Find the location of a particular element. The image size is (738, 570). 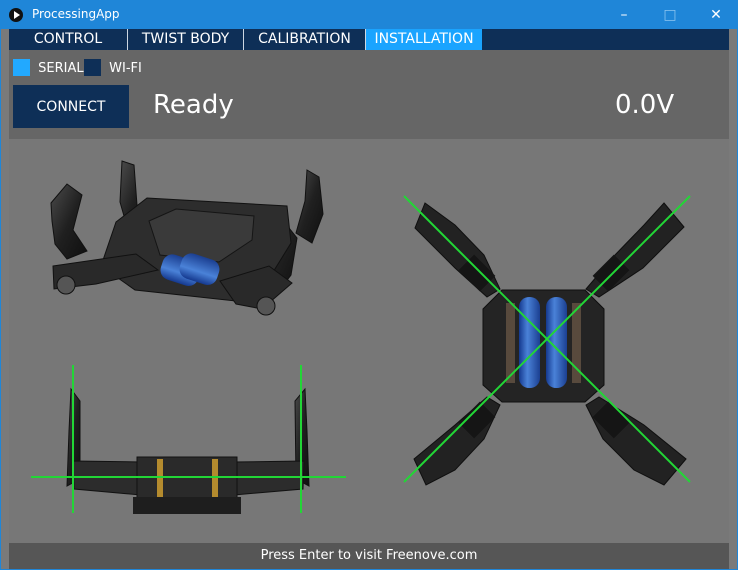

maximize-button: □ is located at coordinates (670, 15).